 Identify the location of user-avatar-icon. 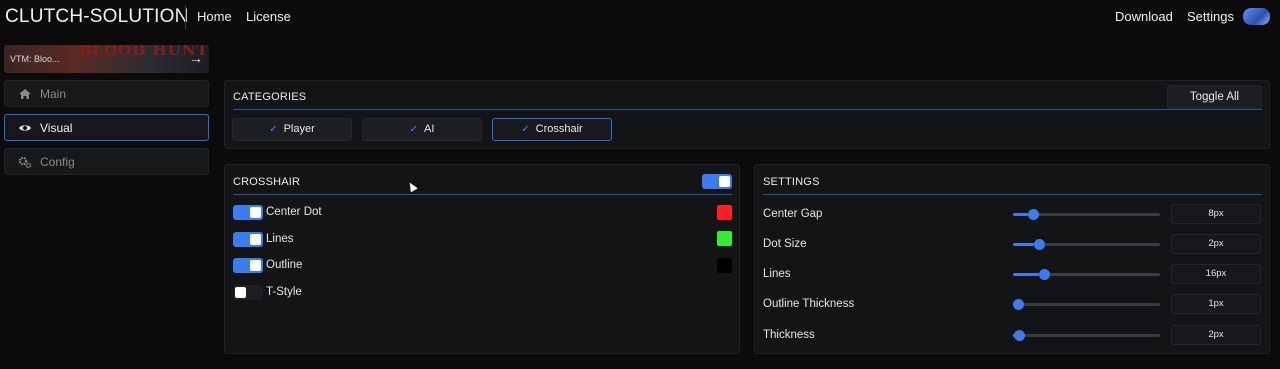
(1256, 16).